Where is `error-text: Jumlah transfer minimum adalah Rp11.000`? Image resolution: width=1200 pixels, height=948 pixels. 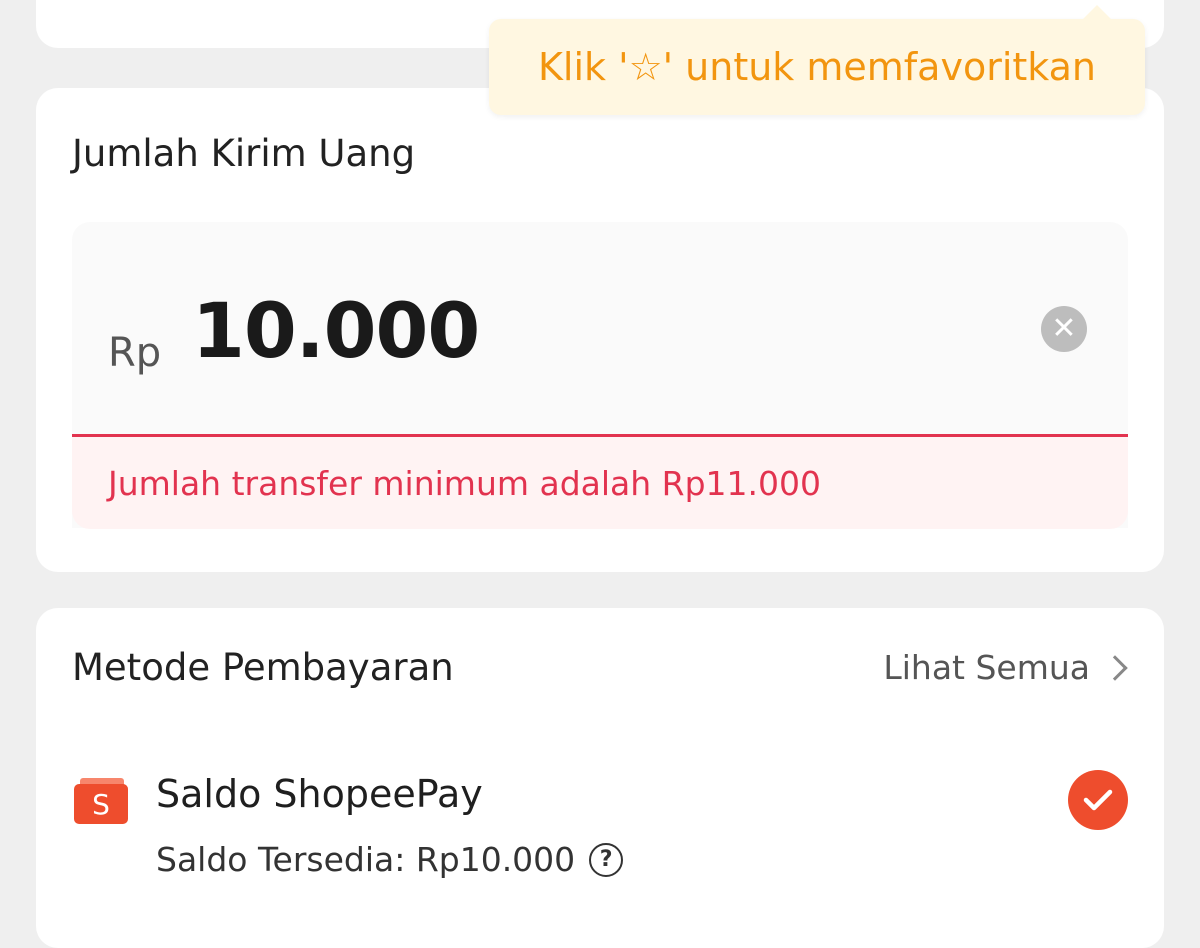 error-text: Jumlah transfer minimum adalah Rp11.000 is located at coordinates (465, 483).